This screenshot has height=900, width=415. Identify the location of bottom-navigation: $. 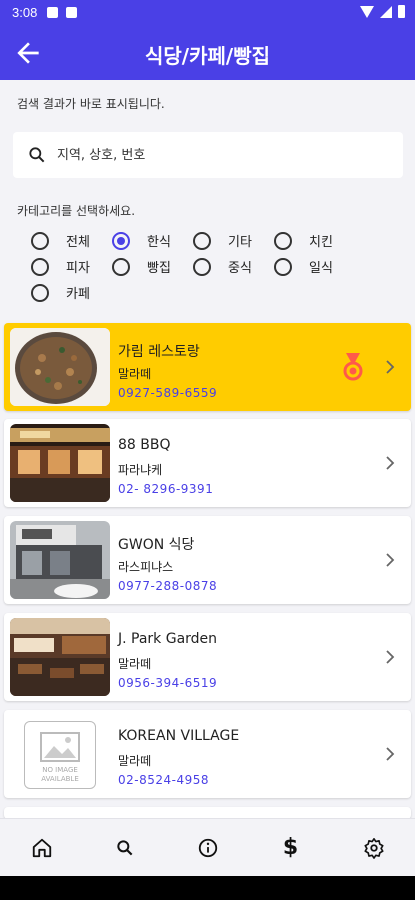
(207, 847).